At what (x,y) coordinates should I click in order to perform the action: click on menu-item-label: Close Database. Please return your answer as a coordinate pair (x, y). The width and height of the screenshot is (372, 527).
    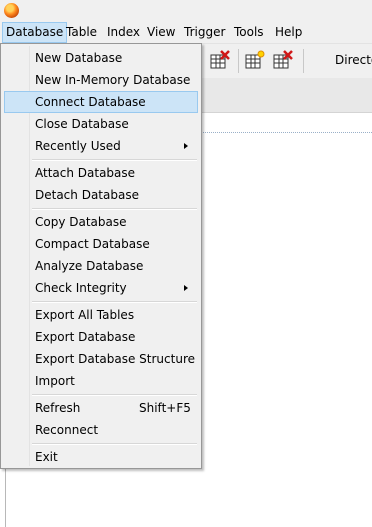
    Looking at the image, I should click on (82, 124).